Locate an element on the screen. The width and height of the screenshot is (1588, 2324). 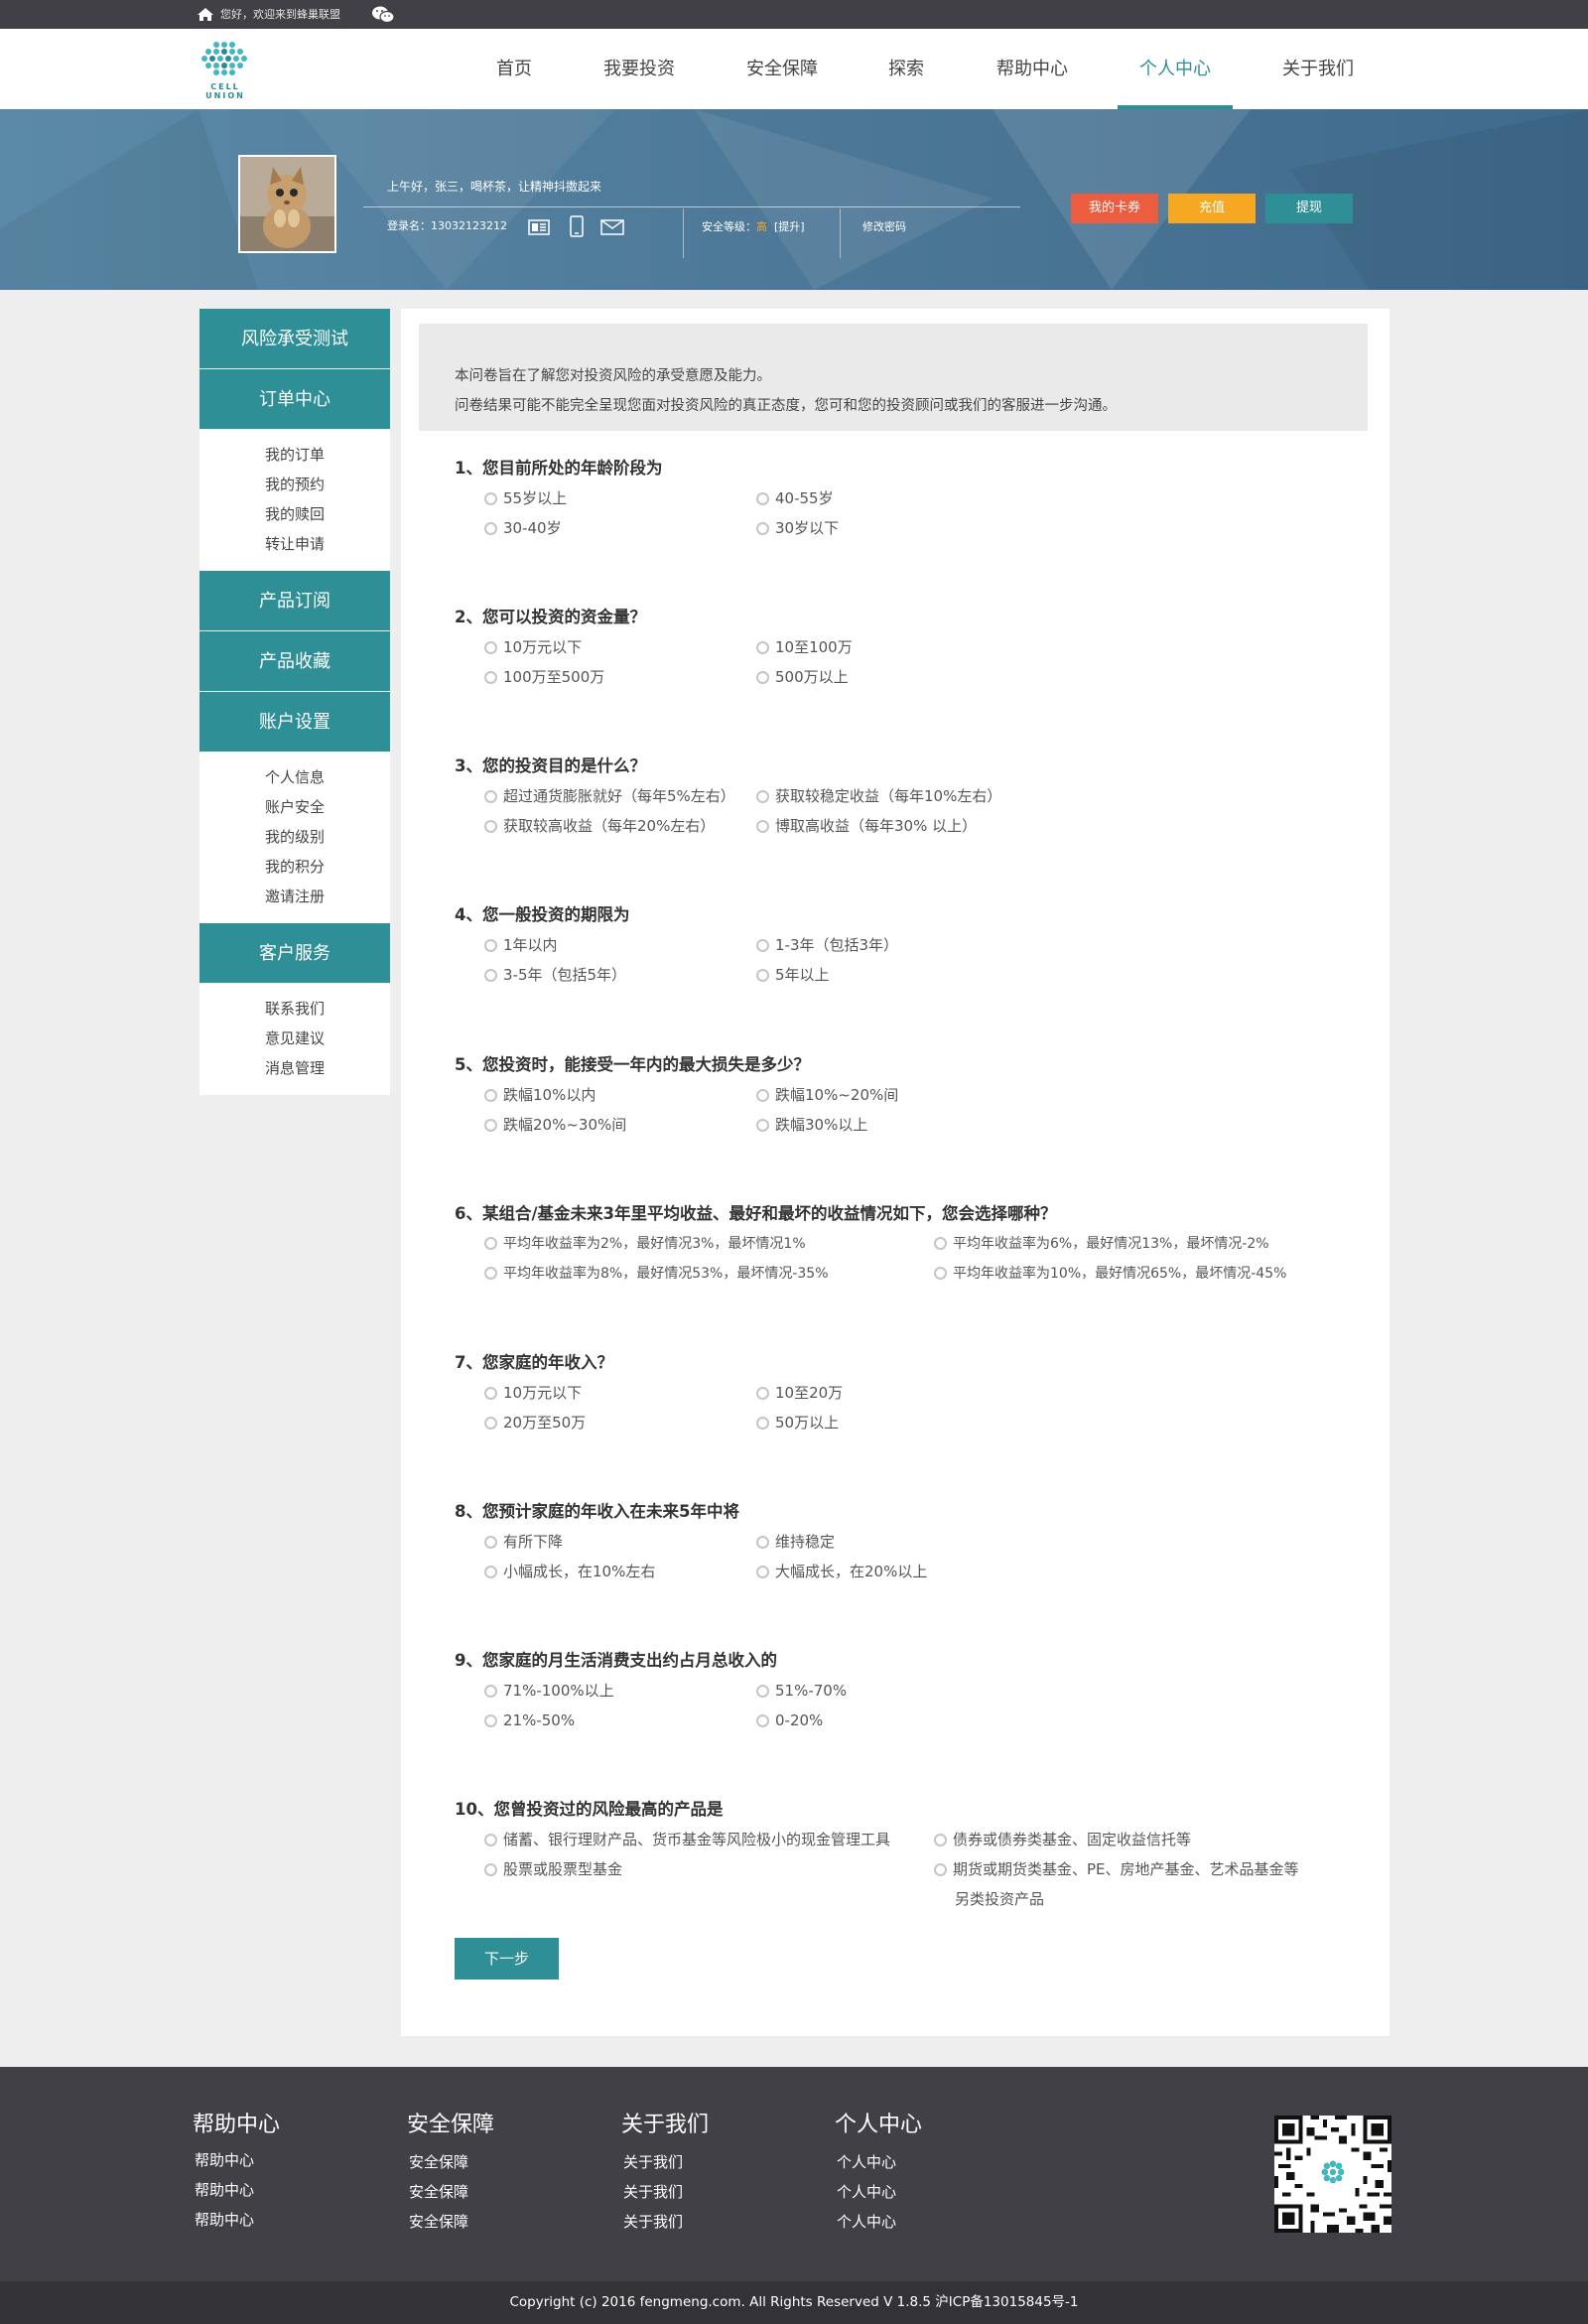
sidebar-item-account-security: 账户安全 is located at coordinates (295, 807).